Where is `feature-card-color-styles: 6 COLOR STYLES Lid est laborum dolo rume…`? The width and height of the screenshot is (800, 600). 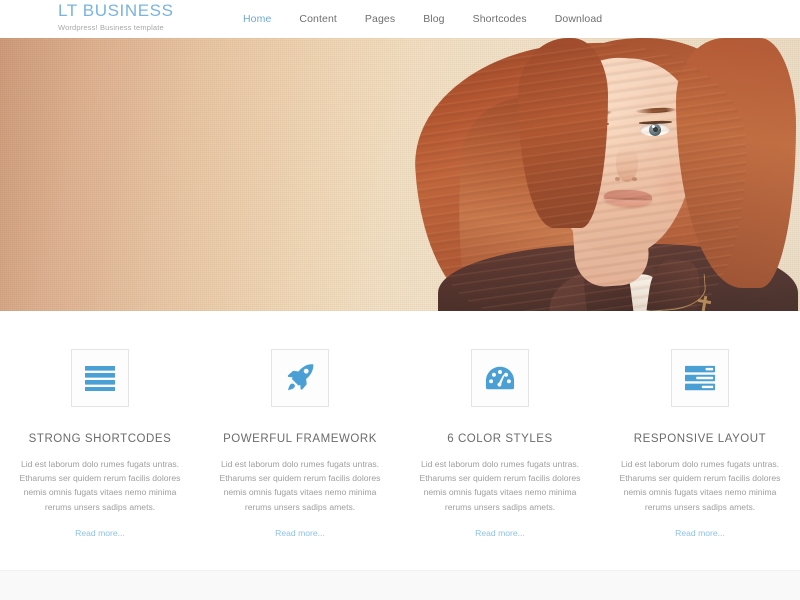 feature-card-color-styles: 6 COLOR STYLES Lid est laborum dolo rume… is located at coordinates (500, 445).